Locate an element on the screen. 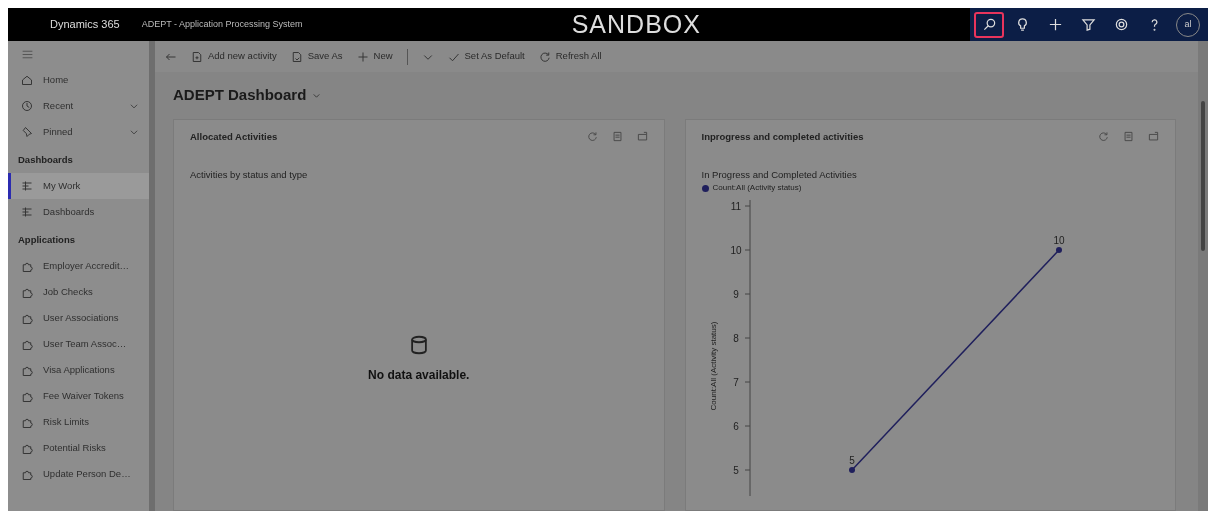  new-button: New is located at coordinates (374, 56).